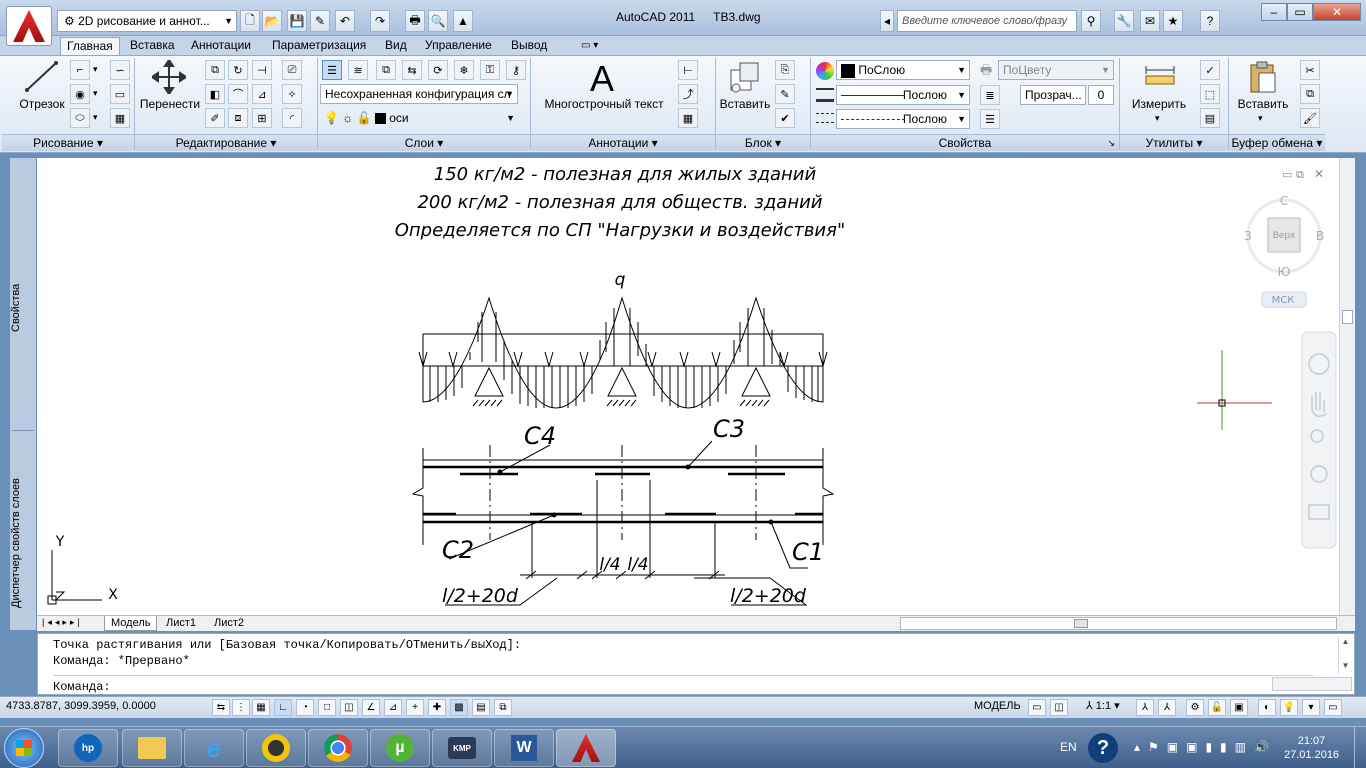 The width and height of the screenshot is (1366, 768). Describe the element at coordinates (503, 707) in the screenshot. I see `selection-cycling-icon: ⧉` at that location.